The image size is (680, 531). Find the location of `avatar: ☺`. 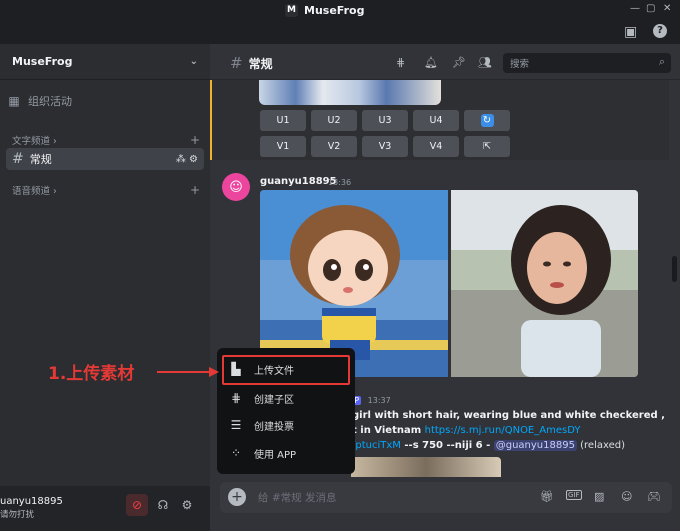

avatar: ☺ is located at coordinates (236, 187).